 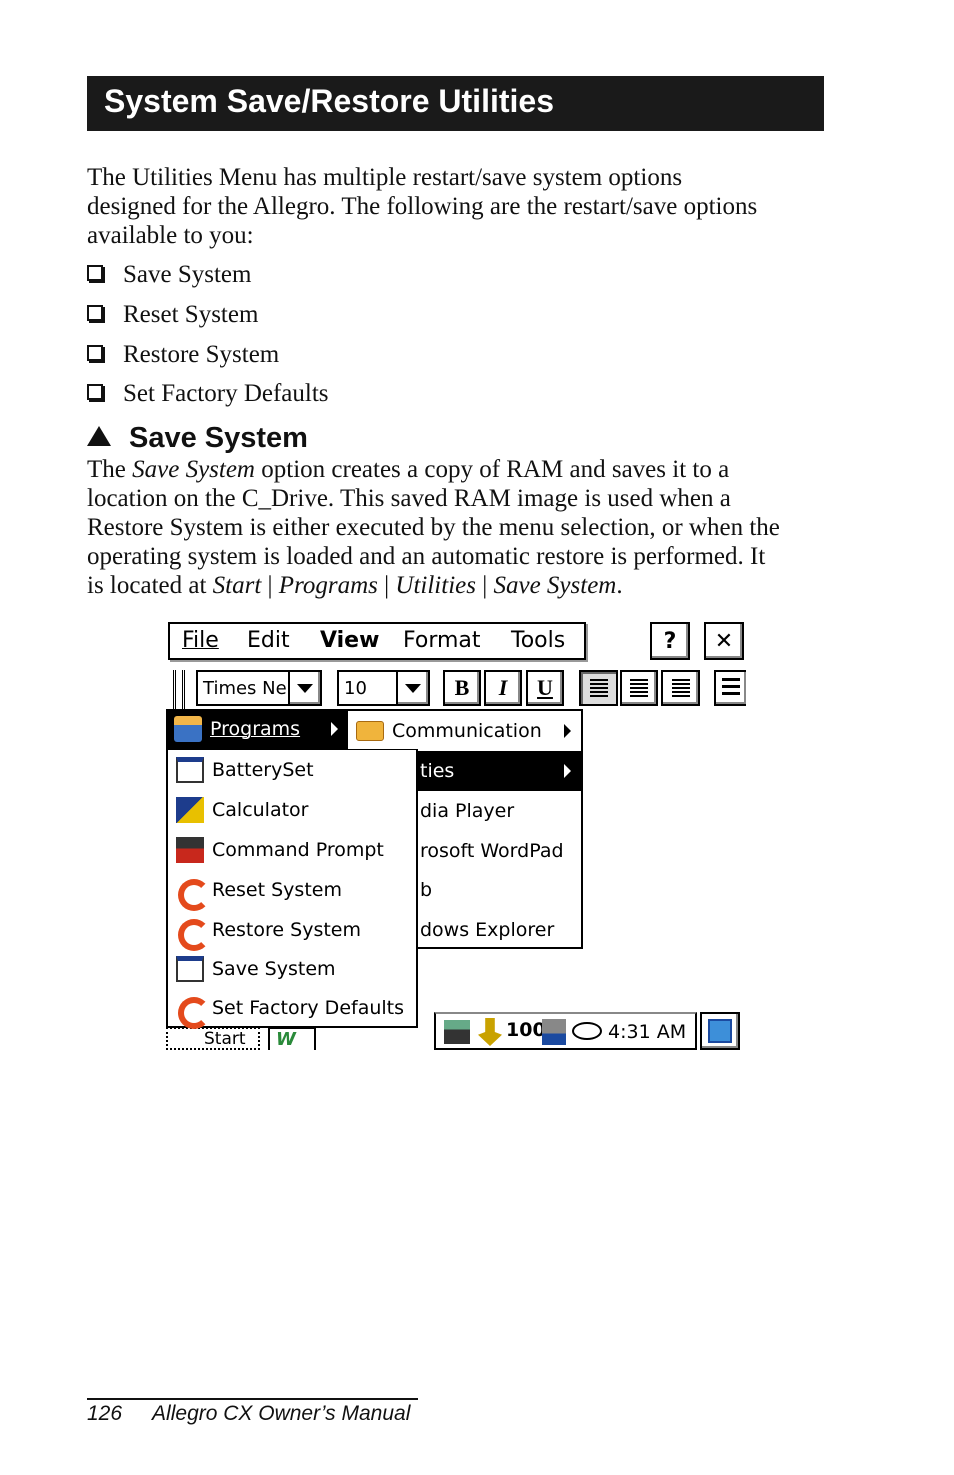 What do you see at coordinates (281, 1413) in the screenshot?
I see `manual-title: Allegro CX Owner’s Manual` at bounding box center [281, 1413].